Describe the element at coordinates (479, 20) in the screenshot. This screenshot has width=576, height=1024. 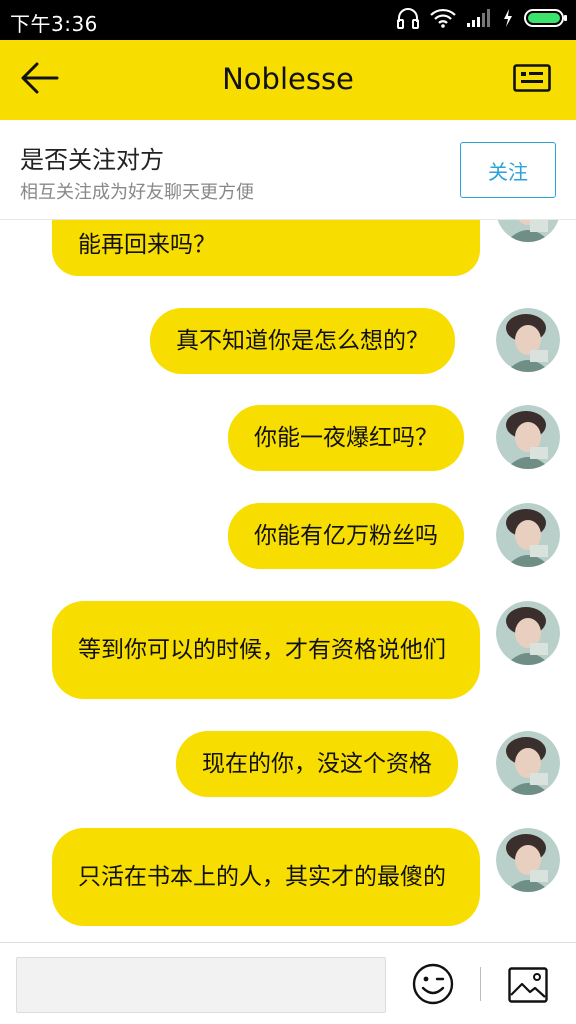
I see `signal-icon` at that location.